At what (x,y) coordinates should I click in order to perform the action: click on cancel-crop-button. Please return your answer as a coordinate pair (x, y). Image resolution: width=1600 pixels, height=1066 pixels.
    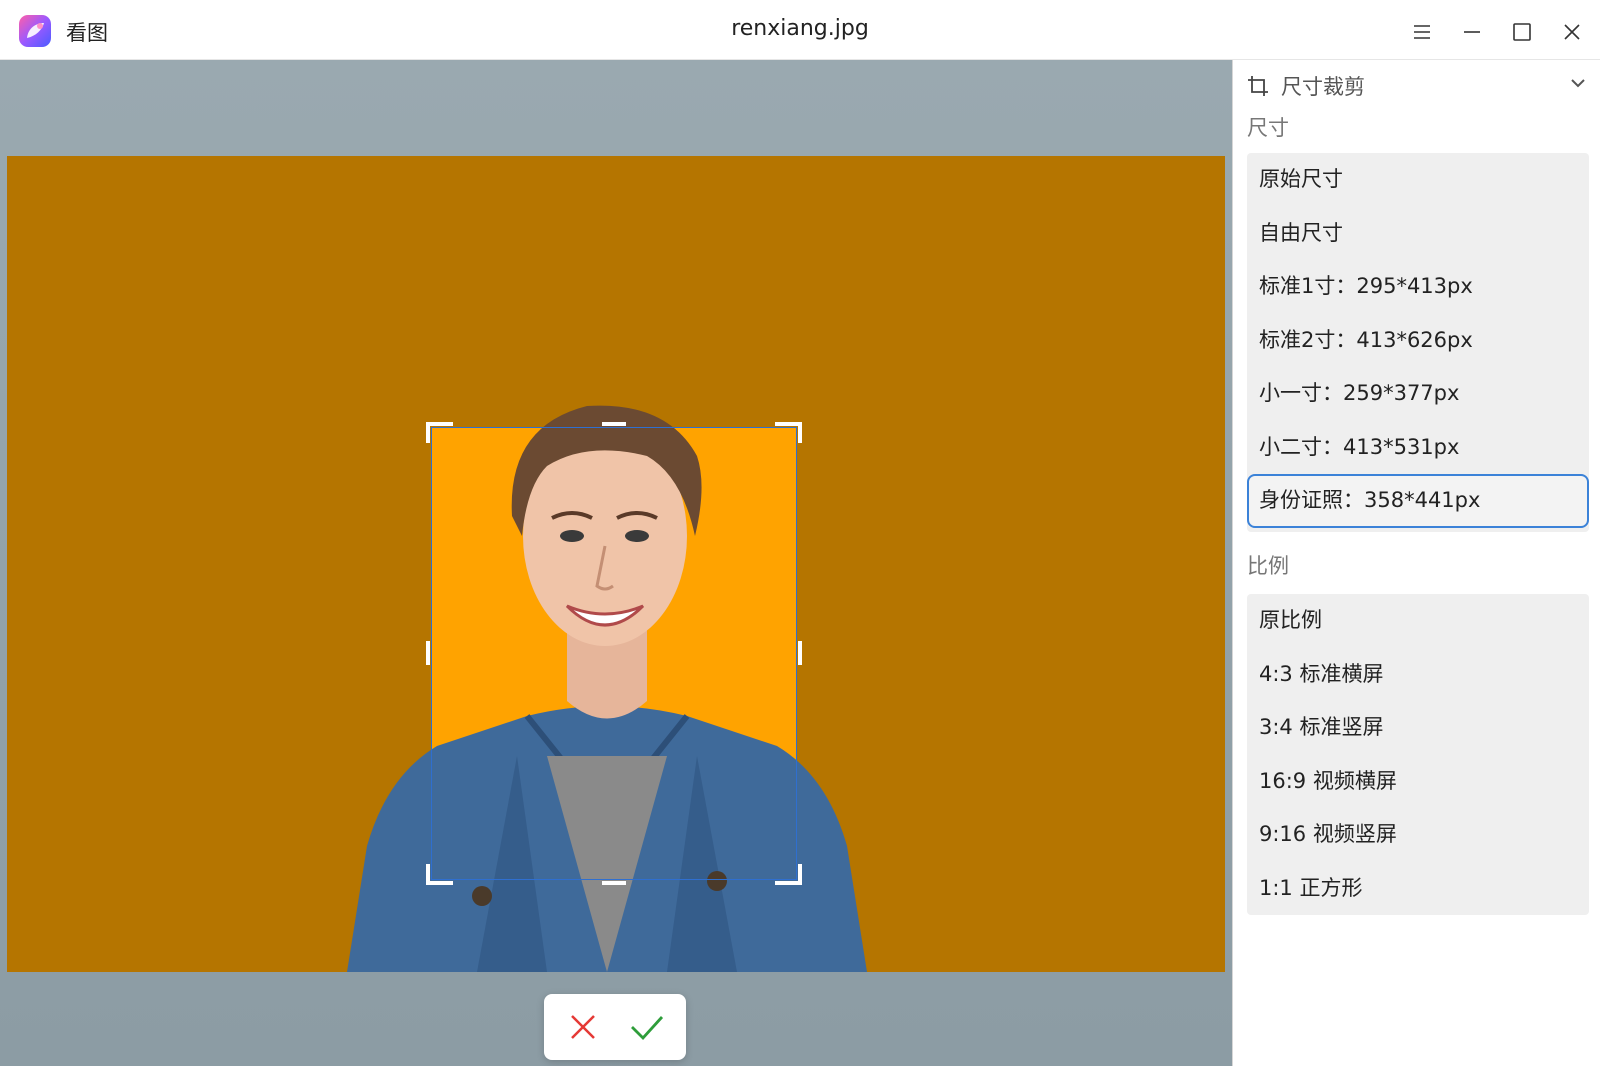
    Looking at the image, I should click on (583, 1027).